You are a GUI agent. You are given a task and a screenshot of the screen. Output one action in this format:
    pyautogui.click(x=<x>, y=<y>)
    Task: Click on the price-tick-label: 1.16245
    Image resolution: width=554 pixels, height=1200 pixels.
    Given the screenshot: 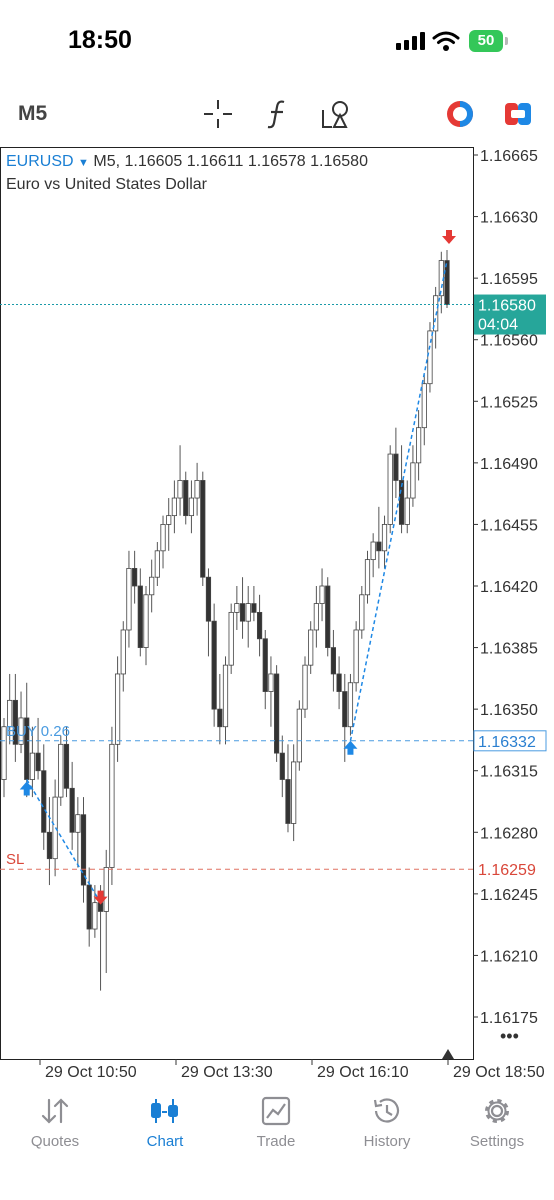 What is the action you would take?
    pyautogui.click(x=509, y=895)
    